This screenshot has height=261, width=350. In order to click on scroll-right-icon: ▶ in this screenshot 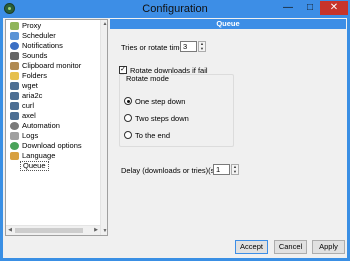, I will do `click(96, 230)`.